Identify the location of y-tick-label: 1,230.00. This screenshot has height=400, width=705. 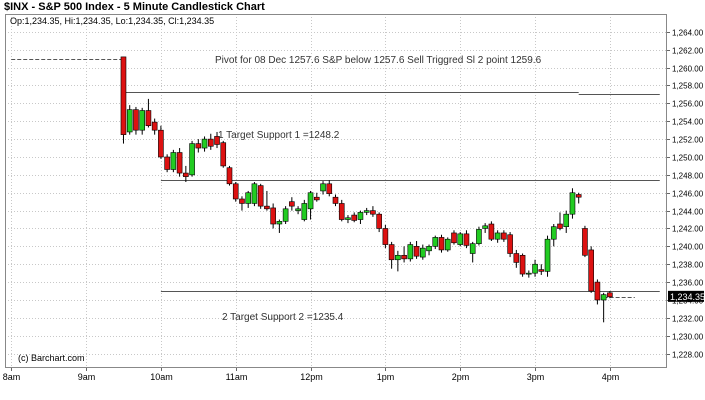
(688, 337).